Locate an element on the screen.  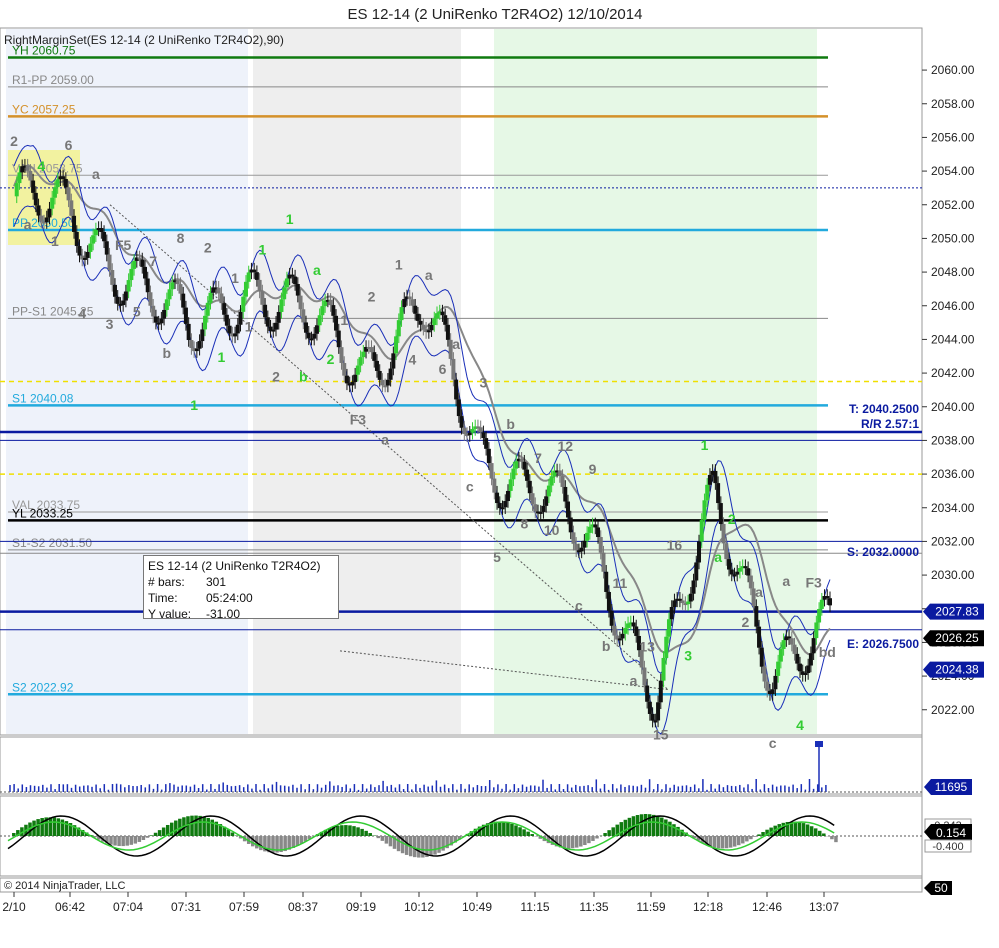
price-tick-label: 2036.00 is located at coordinates (953, 474).